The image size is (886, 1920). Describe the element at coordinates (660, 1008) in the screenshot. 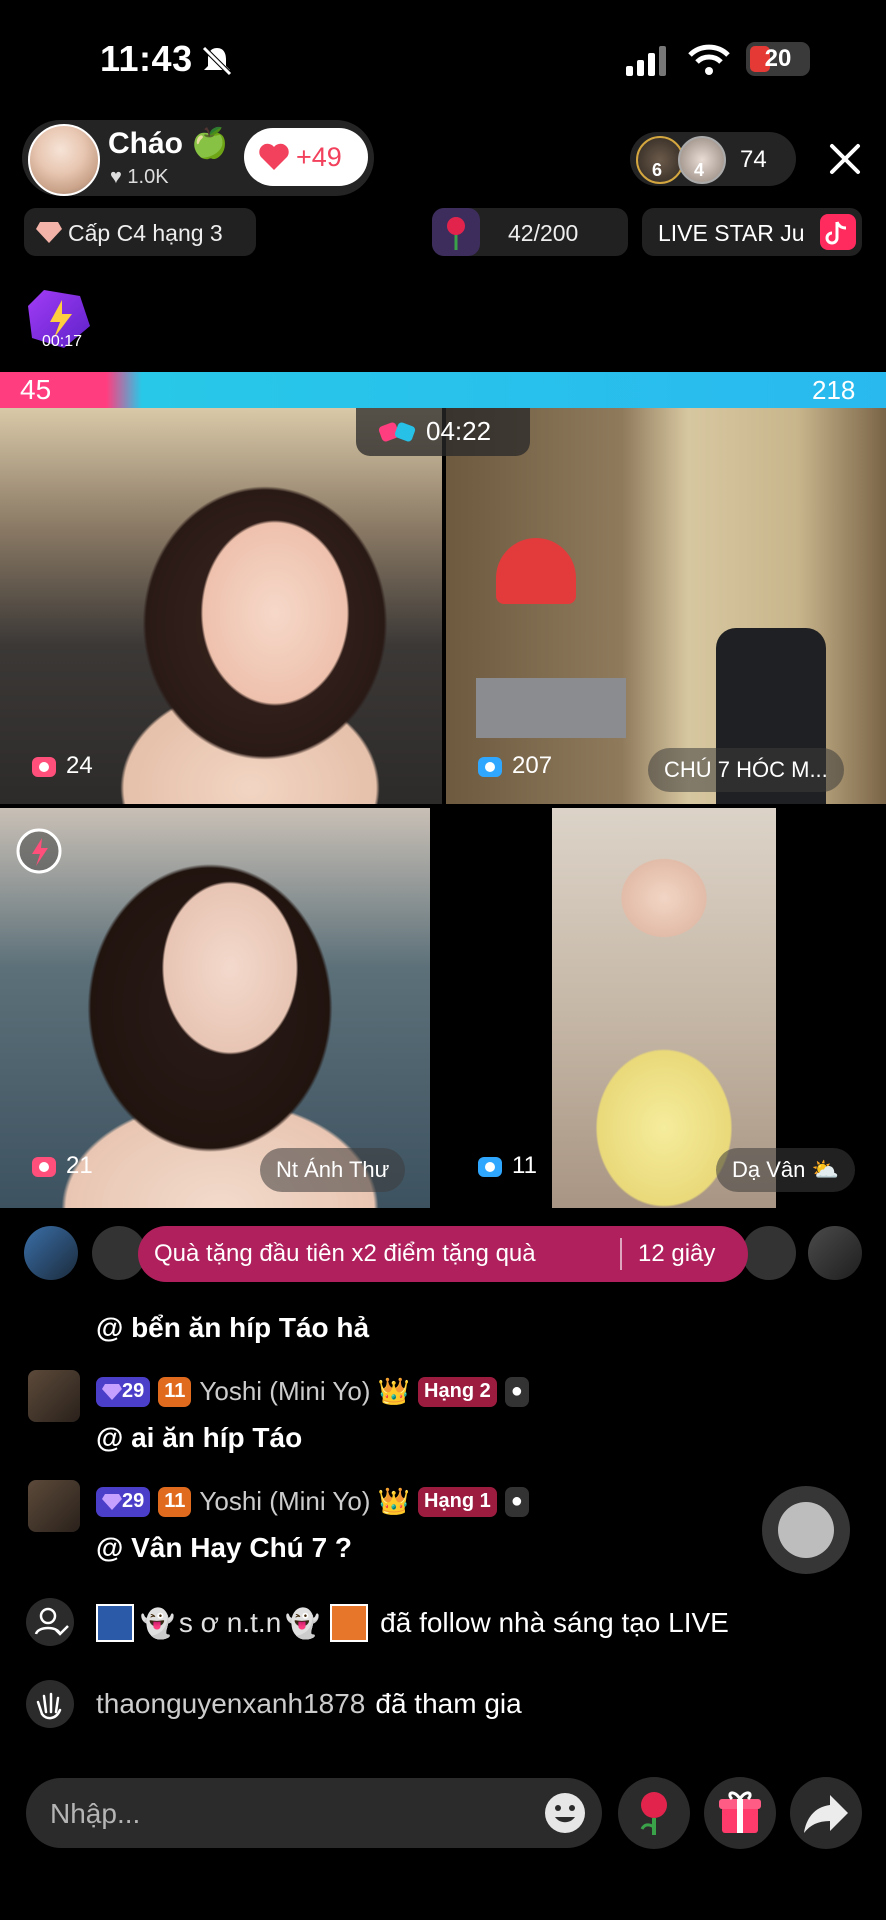

I see `guest-tile-4: 11 Dạ Vân ⛅` at that location.